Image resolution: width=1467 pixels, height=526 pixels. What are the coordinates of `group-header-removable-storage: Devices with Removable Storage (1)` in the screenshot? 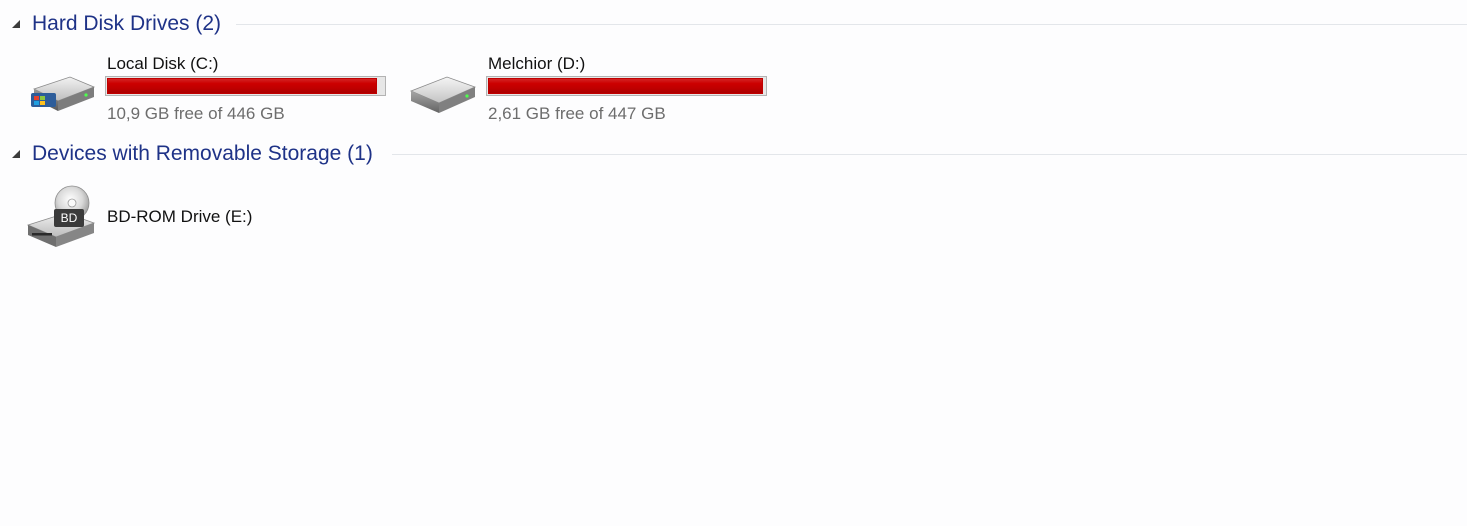 It's located at (733, 155).